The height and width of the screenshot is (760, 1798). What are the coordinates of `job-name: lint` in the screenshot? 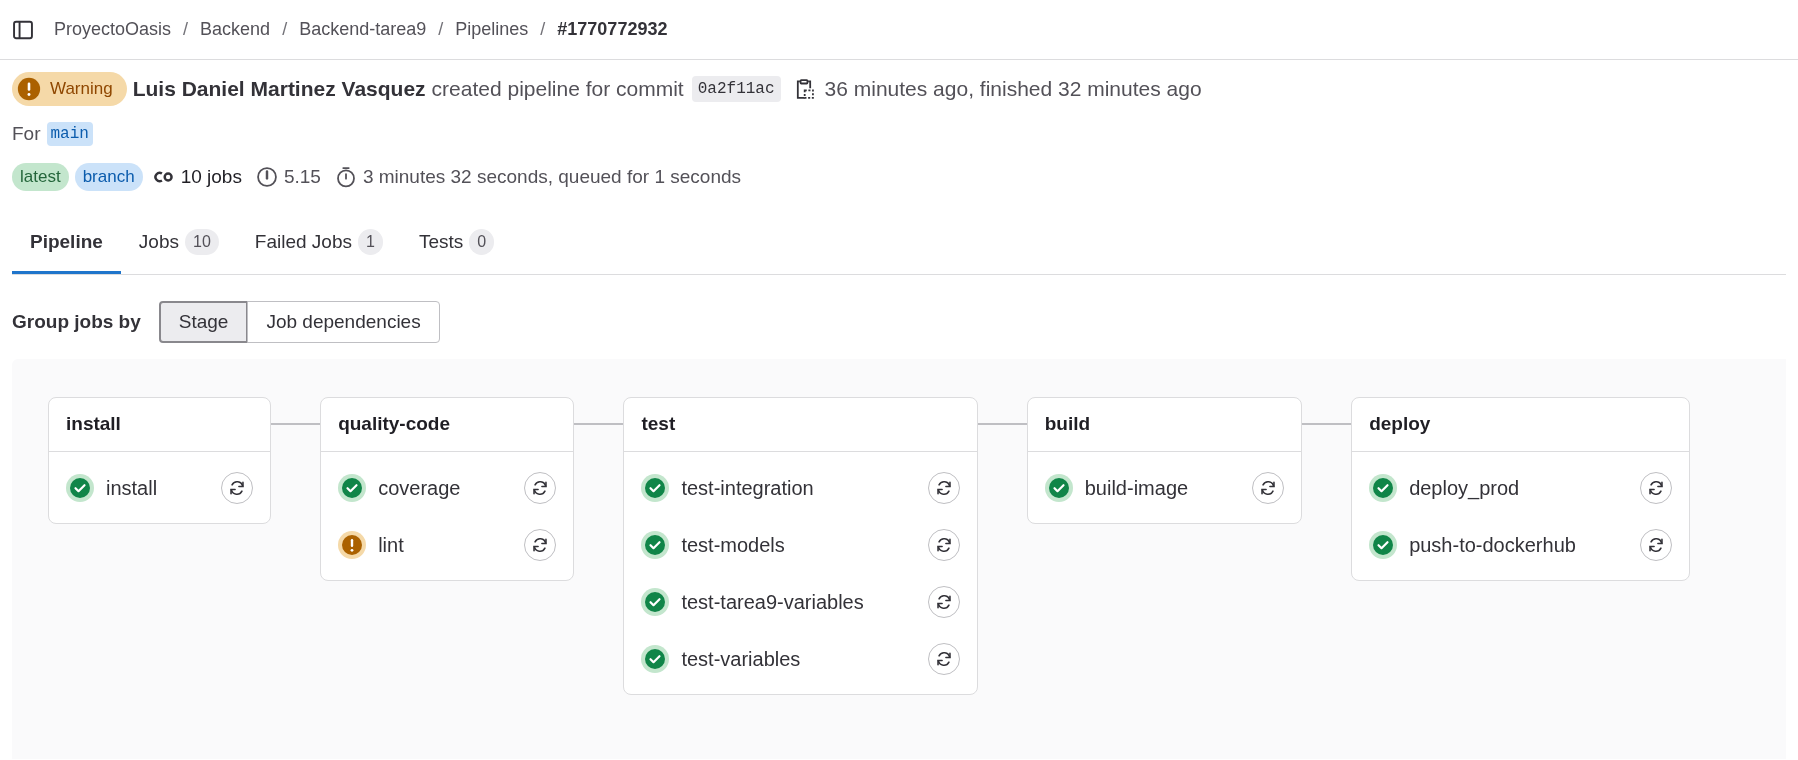 It's located at (391, 544).